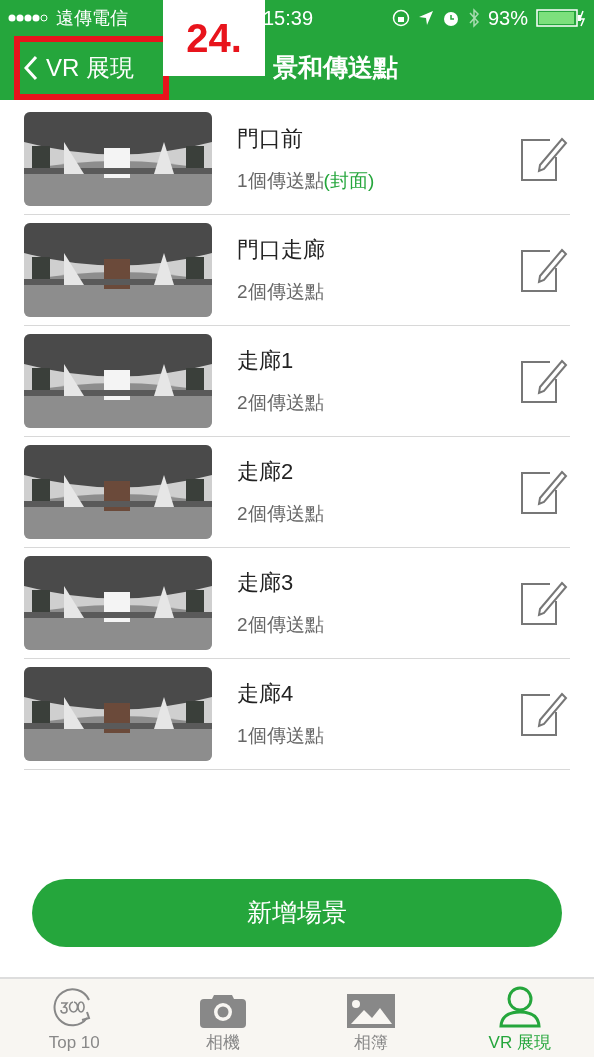  Describe the element at coordinates (297, 913) in the screenshot. I see `add-scene-button: 新增場景` at that location.